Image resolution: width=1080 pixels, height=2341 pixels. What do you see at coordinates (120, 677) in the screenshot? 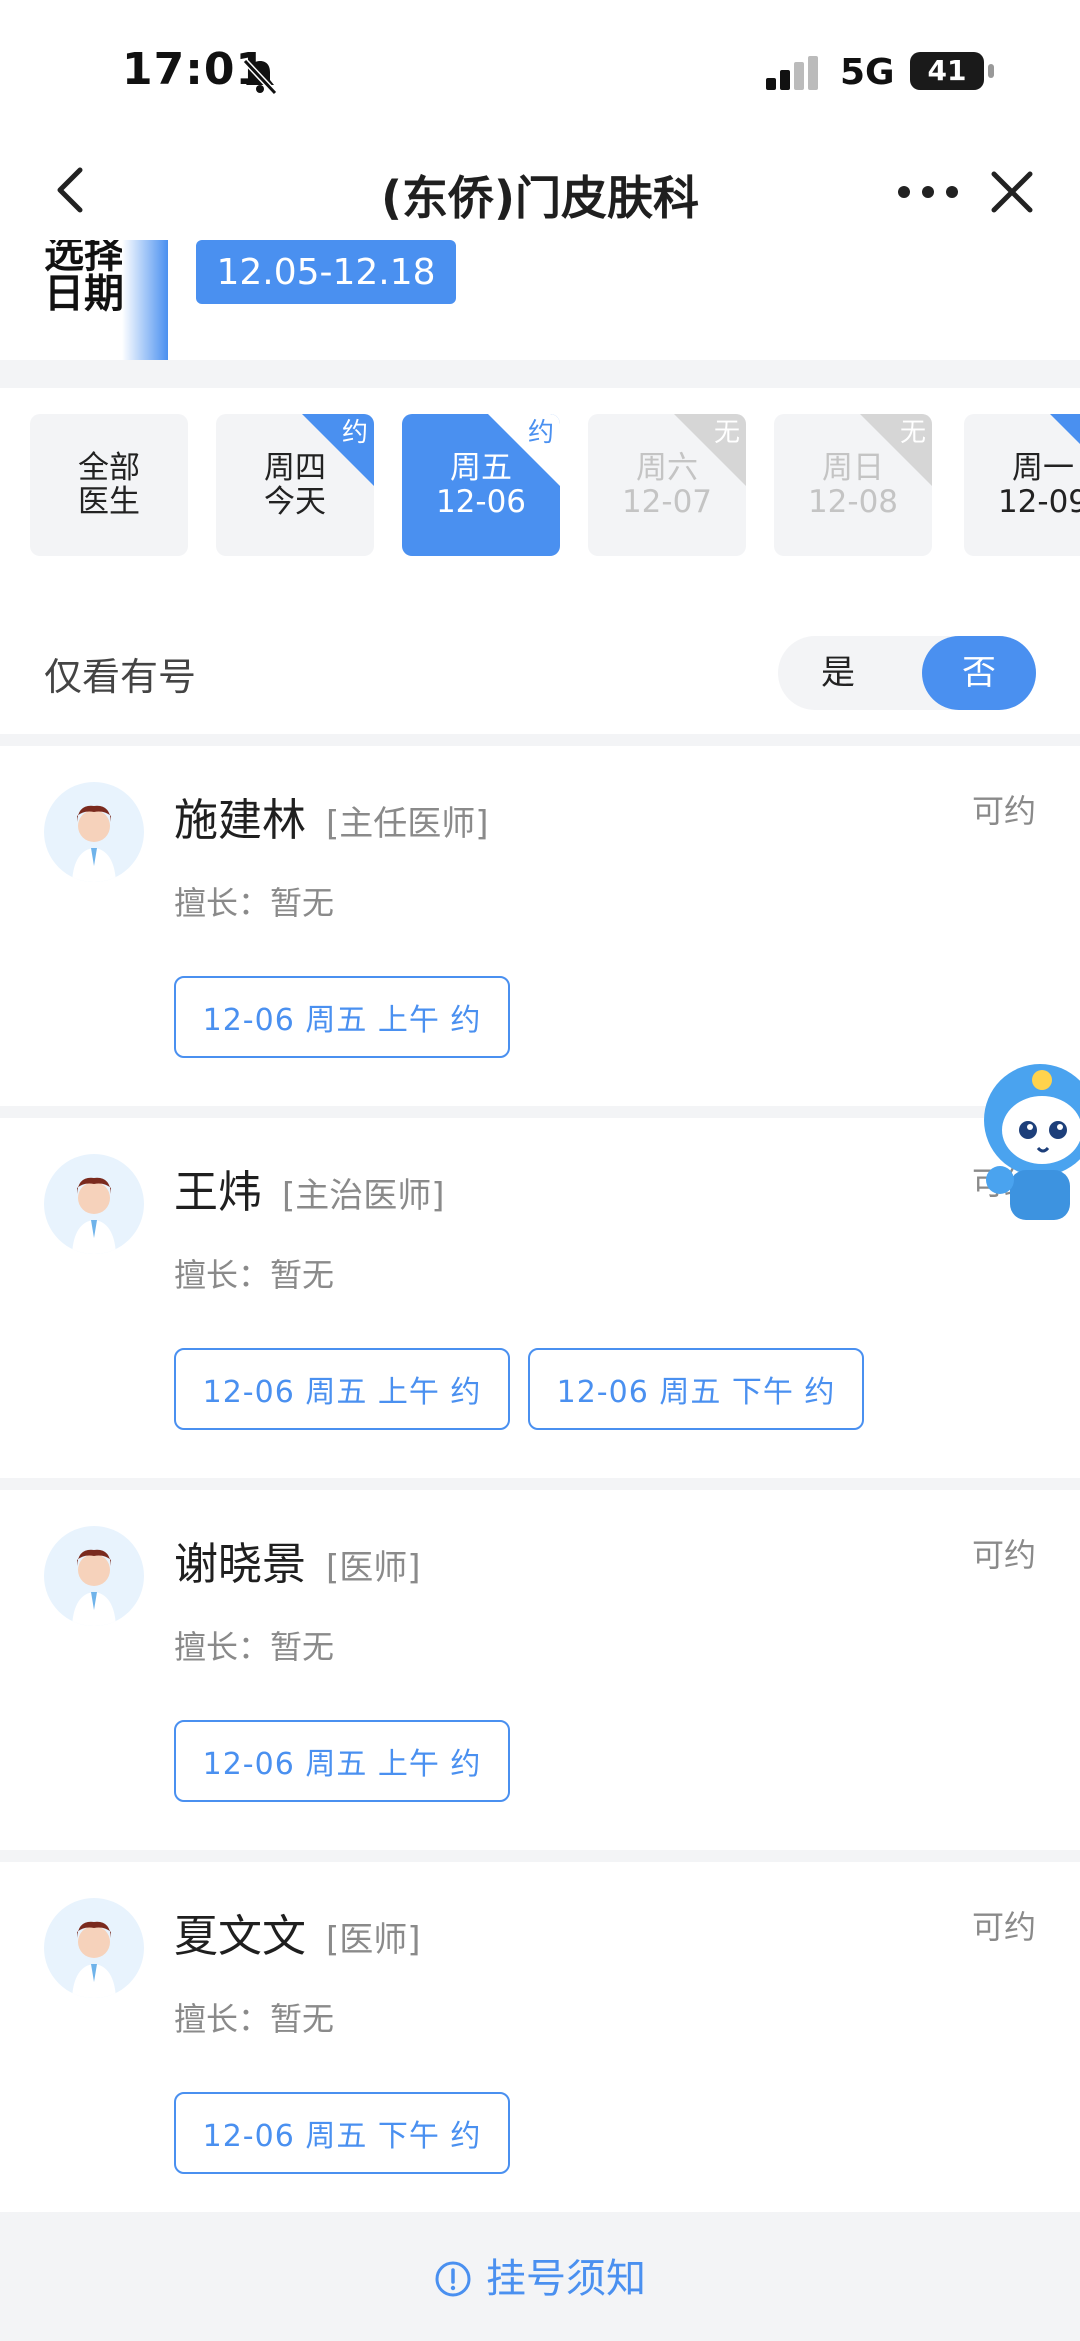
I see `filter-label: 仅看有号` at bounding box center [120, 677].